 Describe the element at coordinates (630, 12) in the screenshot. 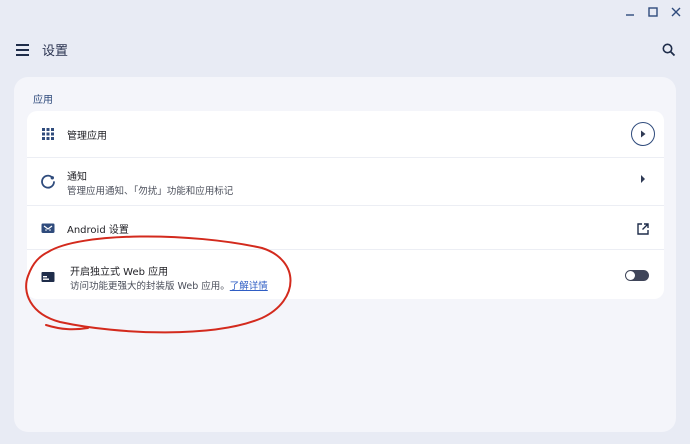

I see `minimize-icon` at that location.